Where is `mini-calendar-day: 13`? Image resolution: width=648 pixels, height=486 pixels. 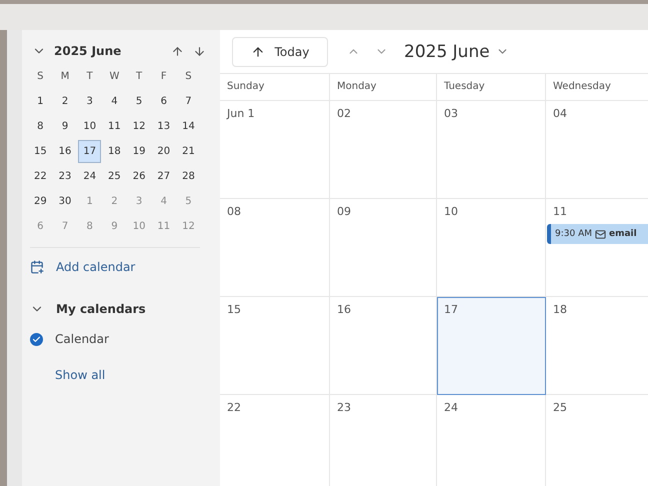
mini-calendar-day: 13 is located at coordinates (164, 126).